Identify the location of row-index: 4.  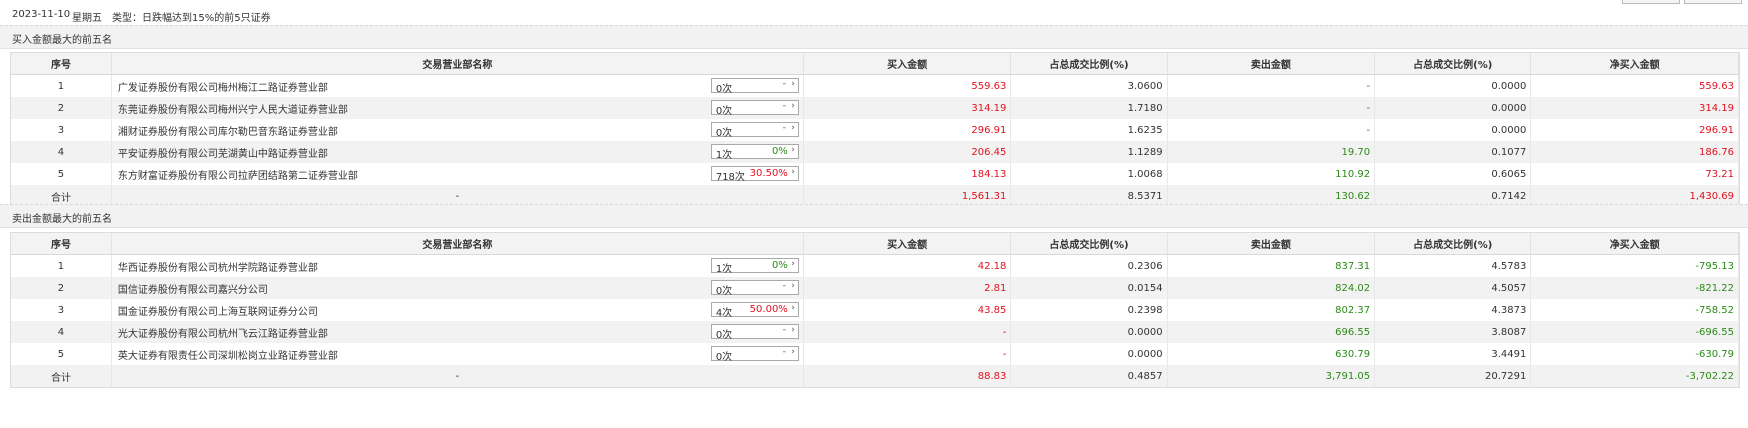
(61, 152).